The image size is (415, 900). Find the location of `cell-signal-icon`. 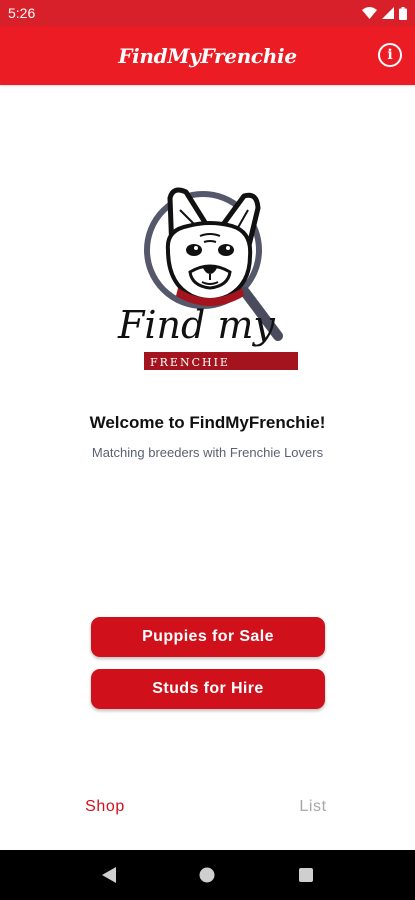

cell-signal-icon is located at coordinates (388, 13).